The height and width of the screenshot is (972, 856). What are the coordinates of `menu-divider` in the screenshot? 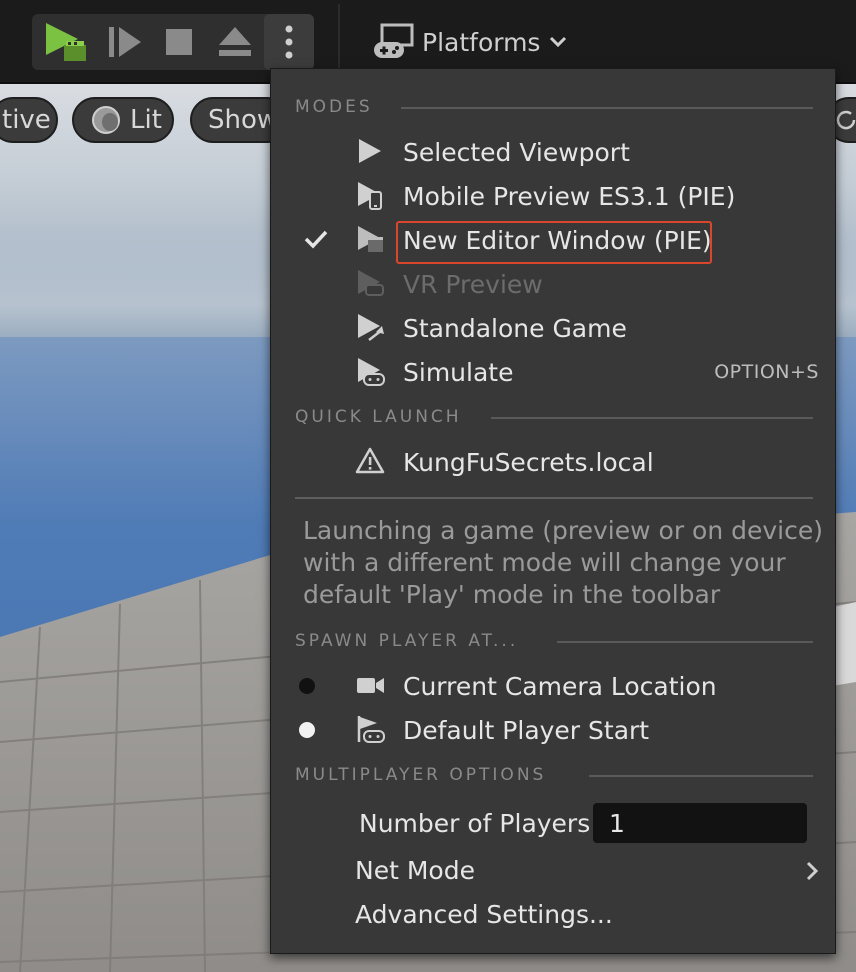 It's located at (554, 498).